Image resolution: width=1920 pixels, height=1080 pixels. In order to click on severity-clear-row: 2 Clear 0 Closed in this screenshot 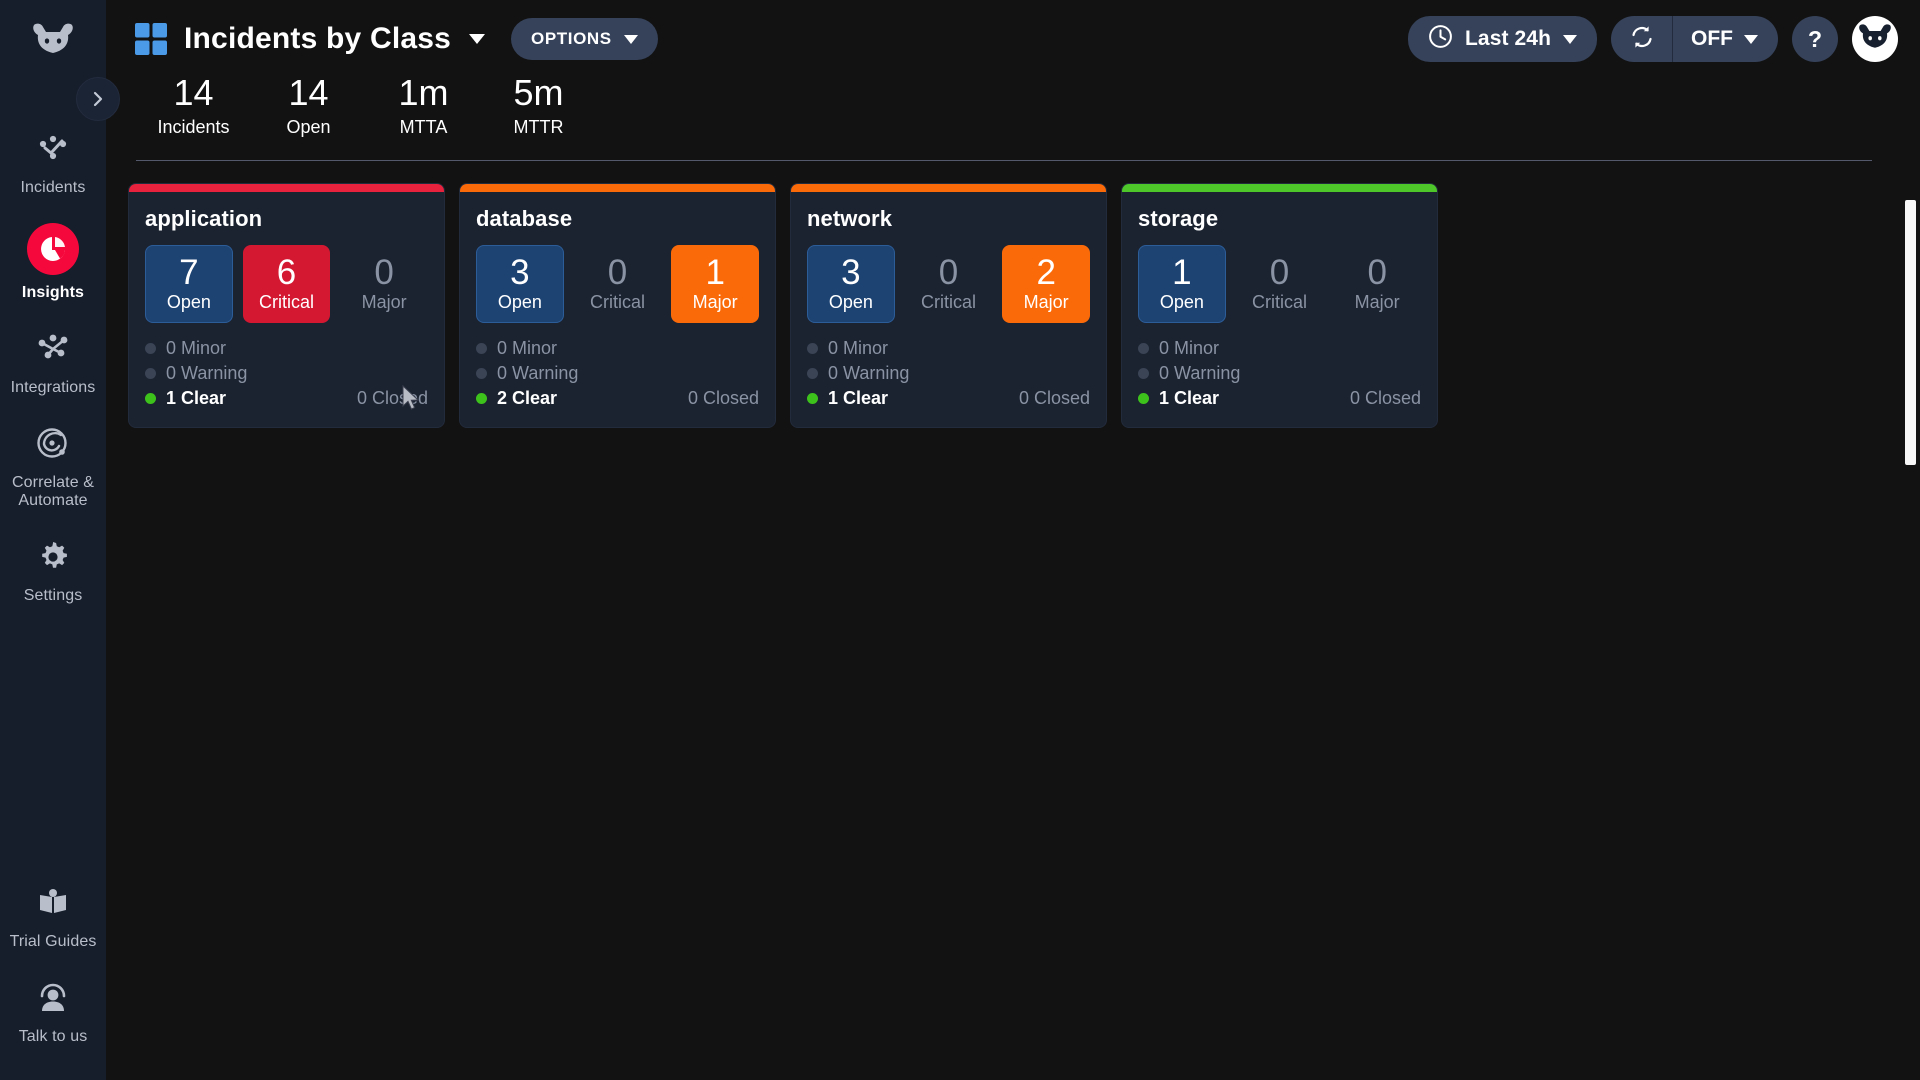, I will do `click(617, 398)`.